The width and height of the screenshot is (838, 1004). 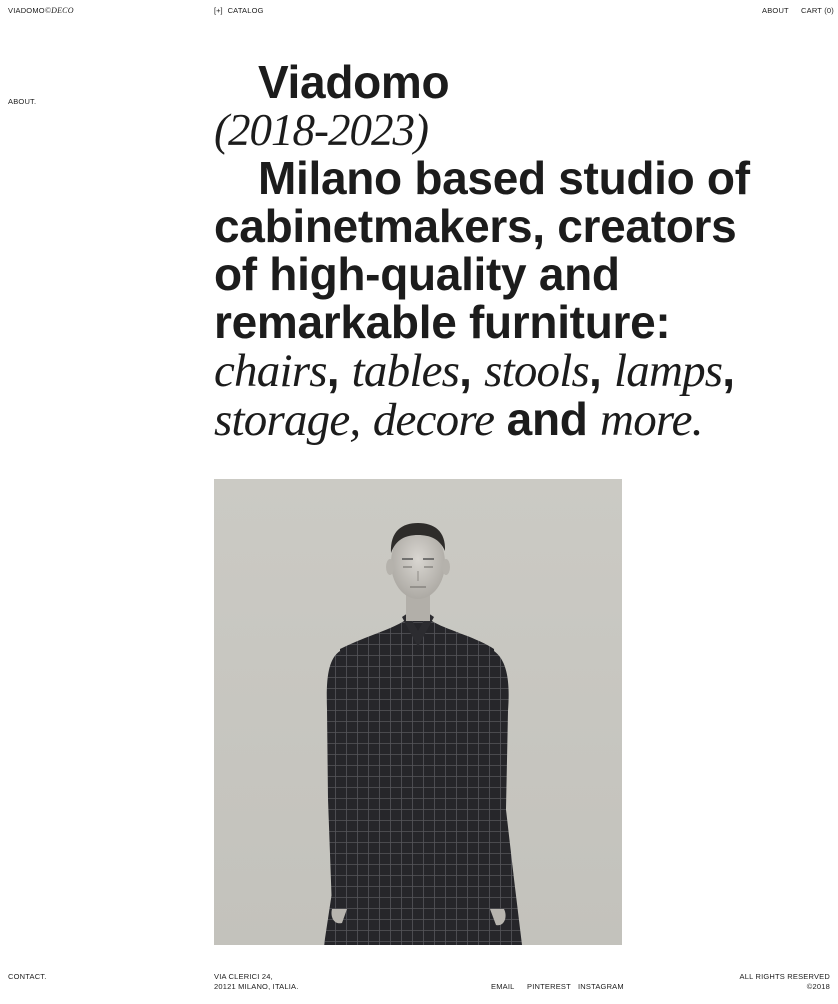 What do you see at coordinates (27, 976) in the screenshot?
I see `section-label-contact: CONTACT.` at bounding box center [27, 976].